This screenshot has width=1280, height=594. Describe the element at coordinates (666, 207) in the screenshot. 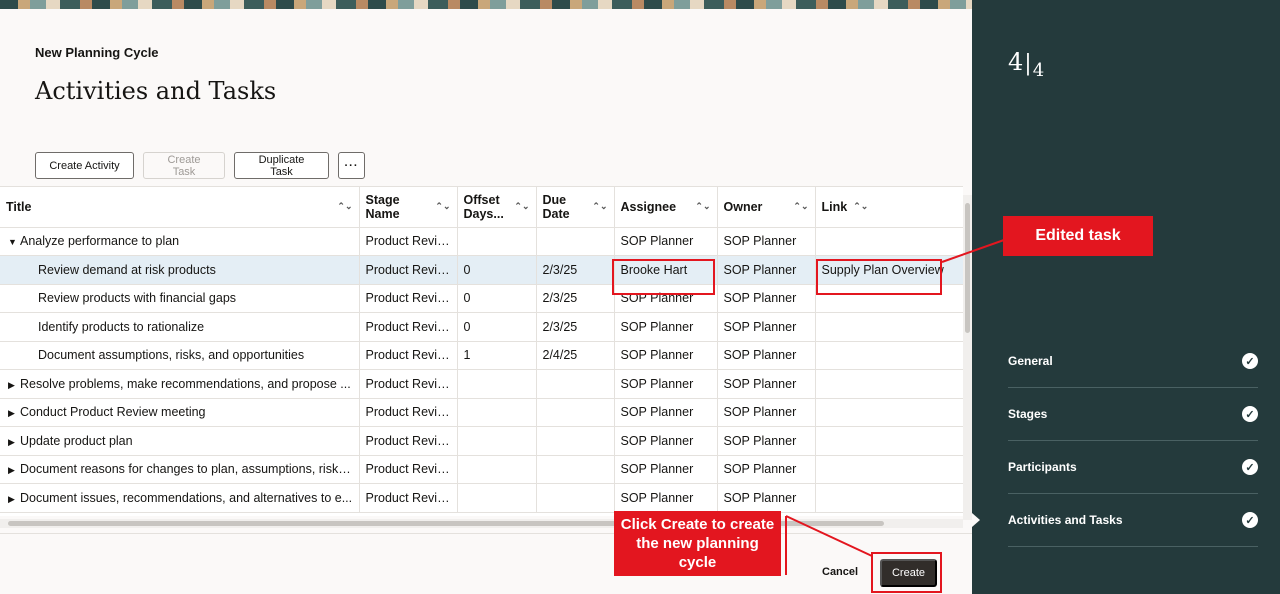

I see `column-header-assignee: Assignee ⌃⌄` at that location.